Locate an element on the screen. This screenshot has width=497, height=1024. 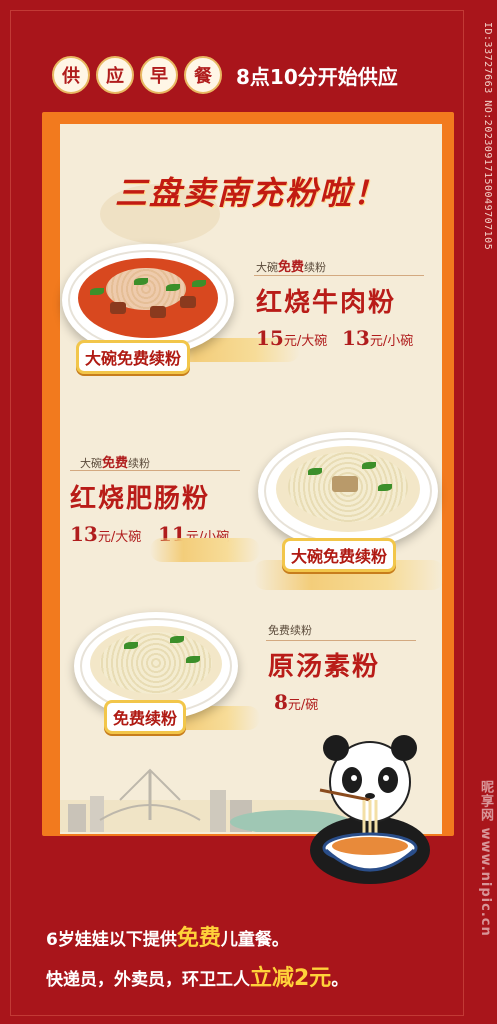
item-tag: 免费续粉 is located at coordinates (290, 630).